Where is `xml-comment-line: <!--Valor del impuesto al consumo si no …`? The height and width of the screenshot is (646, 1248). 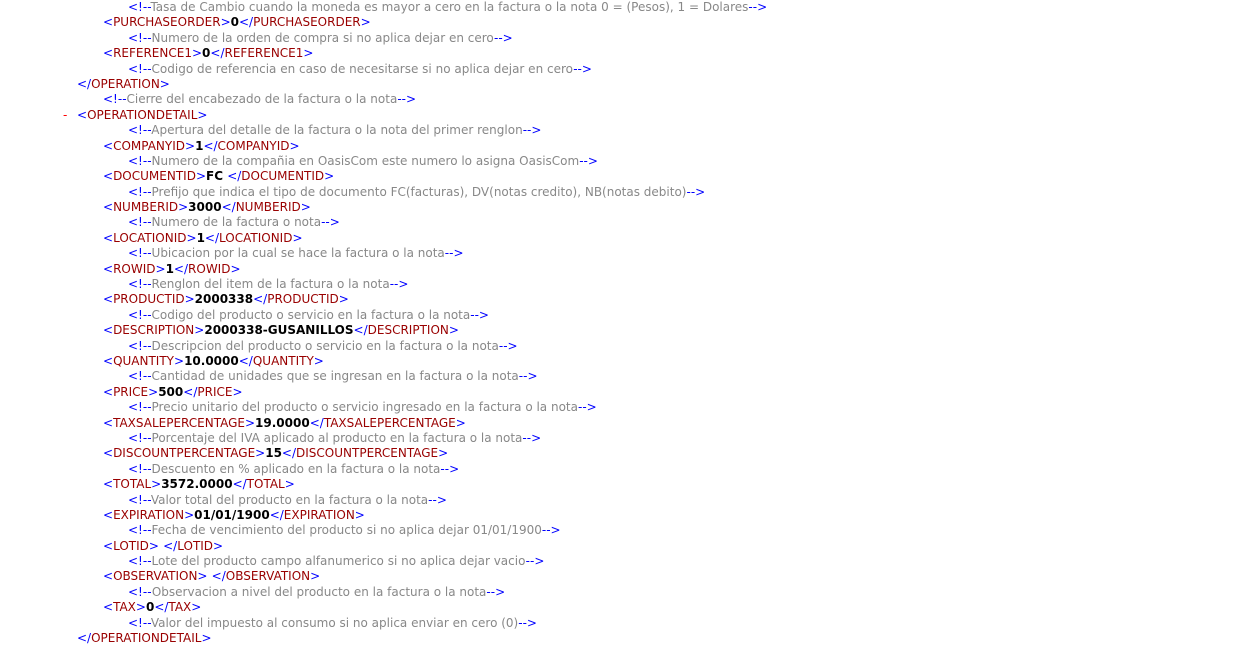
xml-comment-line: <!--Valor del impuesto al consumo si no … is located at coordinates (624, 623).